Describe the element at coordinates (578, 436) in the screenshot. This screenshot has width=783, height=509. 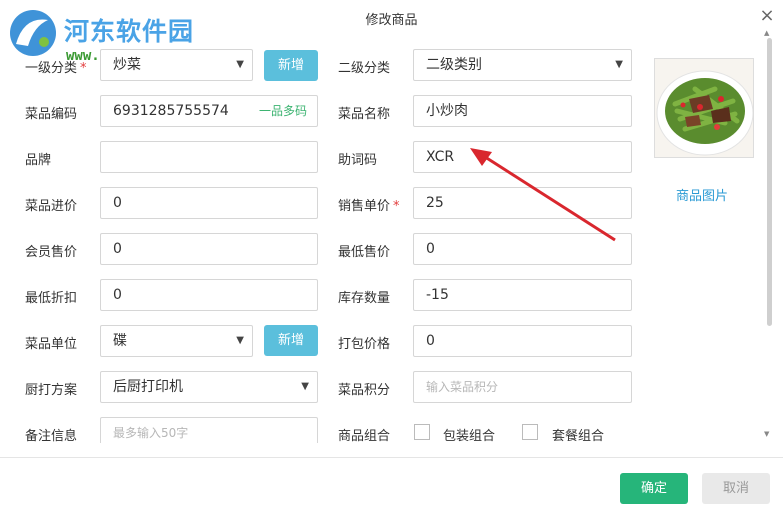
I see `set-meal-combo-label: 套餐组合` at that location.